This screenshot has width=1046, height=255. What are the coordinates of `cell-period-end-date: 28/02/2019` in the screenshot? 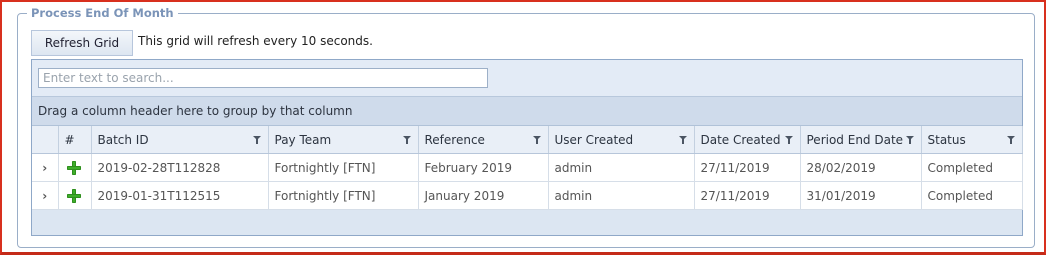 It's located at (861, 167).